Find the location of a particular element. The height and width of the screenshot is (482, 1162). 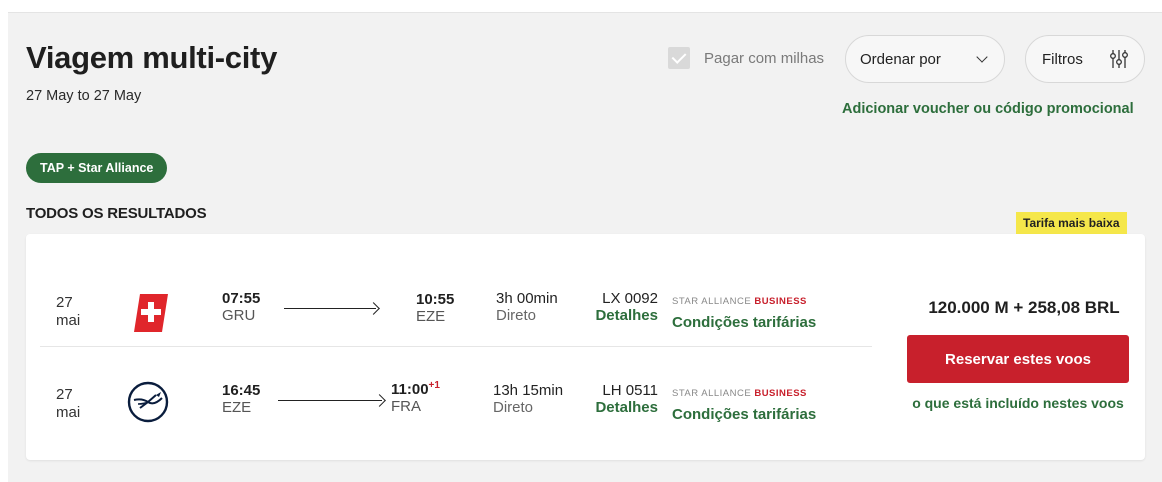

arrival-time: 10:55 is located at coordinates (435, 299).